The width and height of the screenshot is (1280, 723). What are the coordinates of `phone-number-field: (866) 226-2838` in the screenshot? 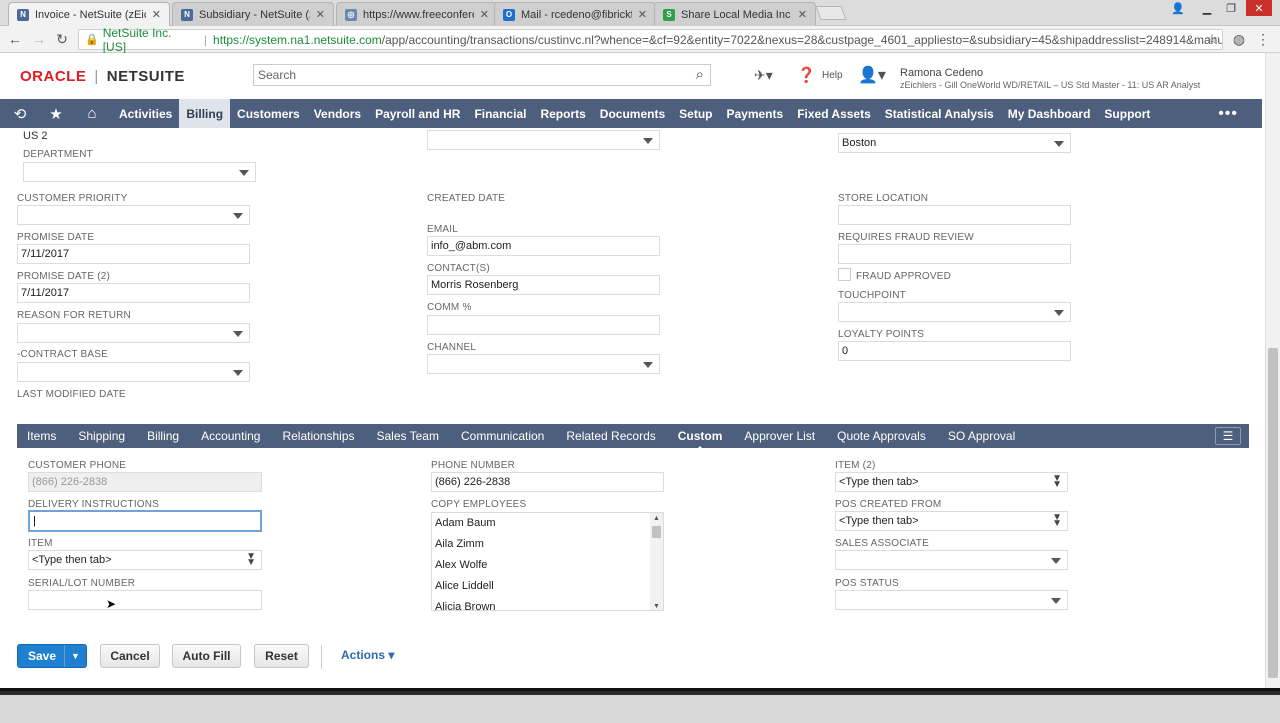 It's located at (547, 482).